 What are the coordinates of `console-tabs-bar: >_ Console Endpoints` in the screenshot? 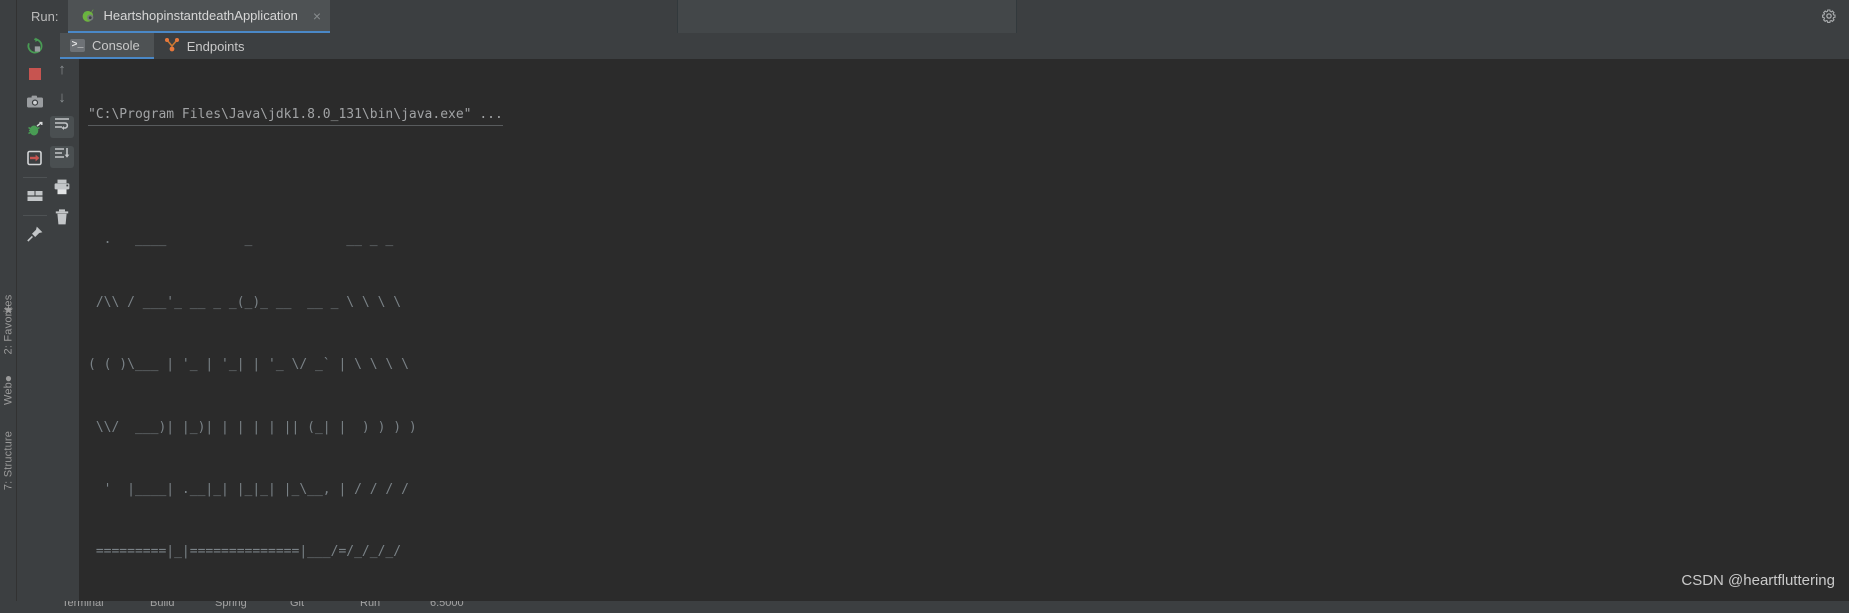 It's located at (951, 46).